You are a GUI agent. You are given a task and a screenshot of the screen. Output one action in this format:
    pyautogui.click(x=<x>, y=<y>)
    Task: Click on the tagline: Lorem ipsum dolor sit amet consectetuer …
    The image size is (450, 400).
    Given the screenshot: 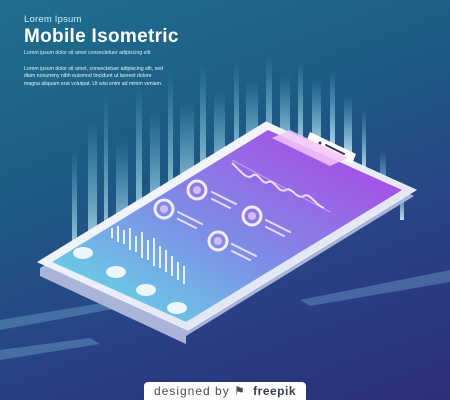 What is the action you would take?
    pyautogui.click(x=87, y=53)
    